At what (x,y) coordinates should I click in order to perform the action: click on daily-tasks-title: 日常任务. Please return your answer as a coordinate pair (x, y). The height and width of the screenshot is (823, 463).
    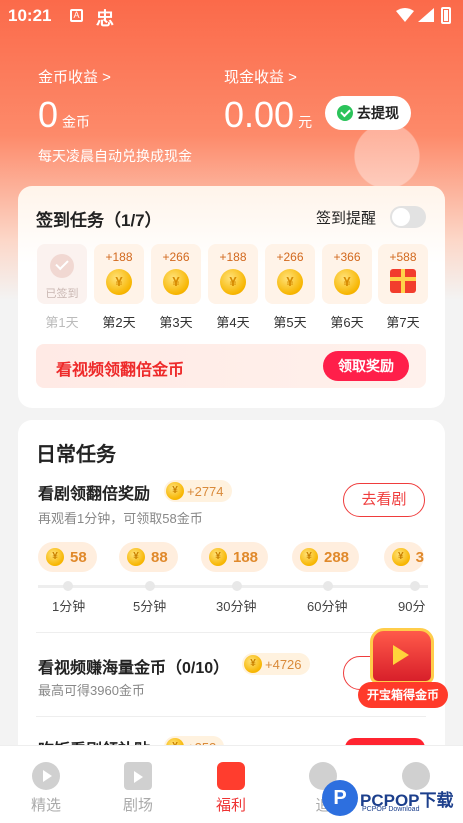
    Looking at the image, I should click on (76, 455).